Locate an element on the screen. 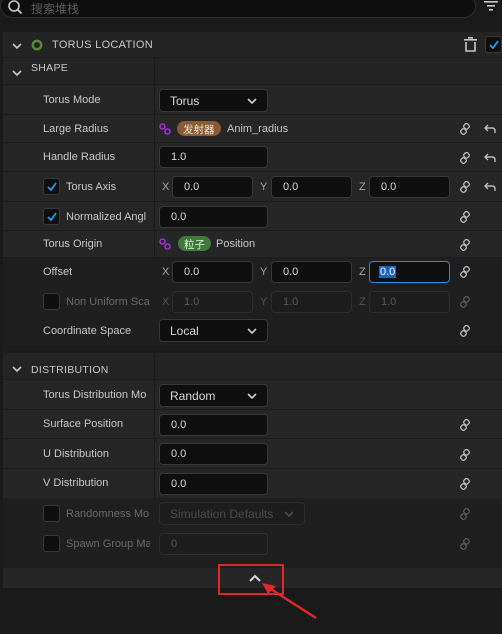  property-label: V Distribution is located at coordinates (76, 483).